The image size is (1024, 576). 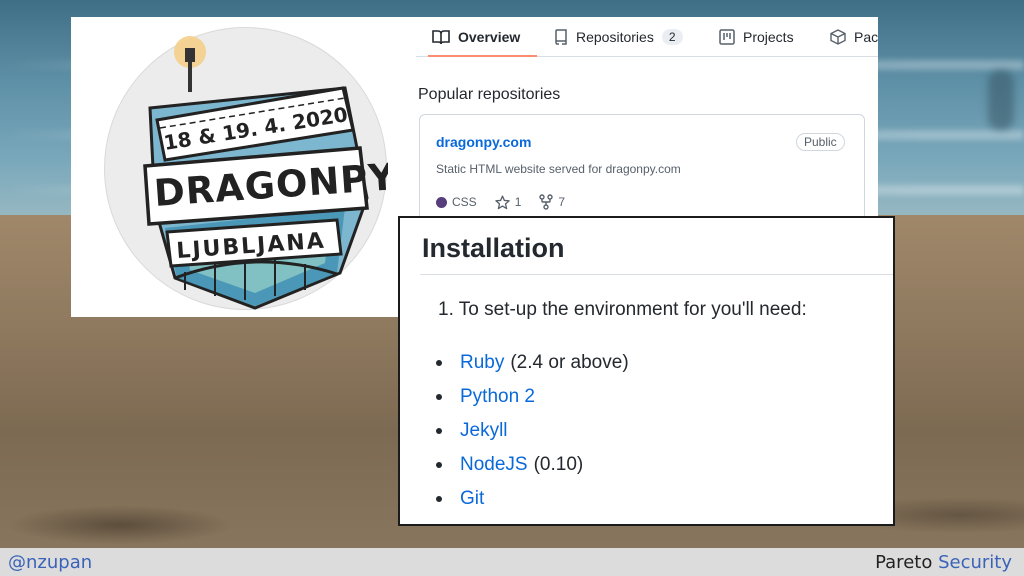 What do you see at coordinates (482, 363) in the screenshot?
I see `ruby-link: Ruby` at bounding box center [482, 363].